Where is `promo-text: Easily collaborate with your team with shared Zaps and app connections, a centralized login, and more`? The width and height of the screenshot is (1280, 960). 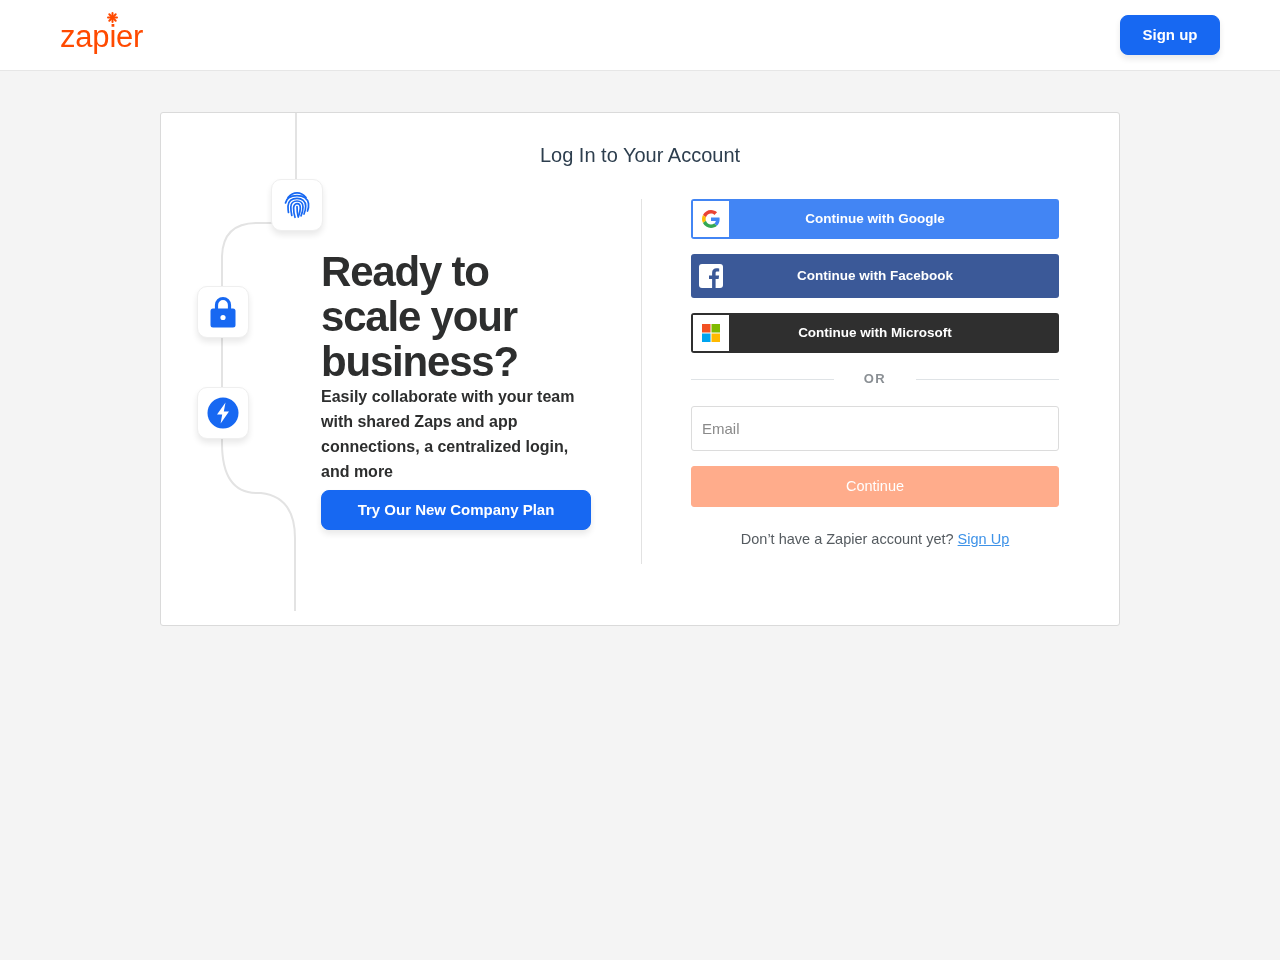 promo-text: Easily collaborate with your team with shared Zaps and app connections, a centralized login, and more is located at coordinates (448, 434).